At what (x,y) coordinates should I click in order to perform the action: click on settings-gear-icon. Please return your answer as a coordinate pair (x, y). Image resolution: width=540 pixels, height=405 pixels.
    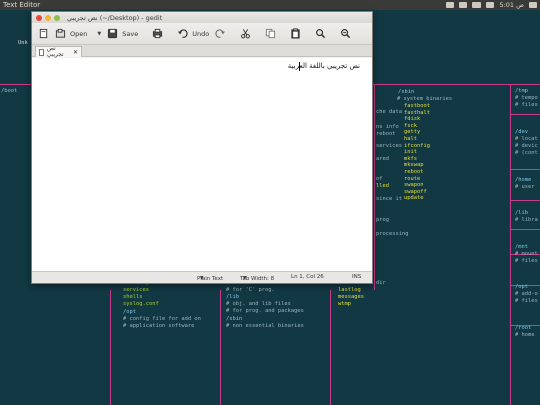
    Looking at the image, I should click on (533, 5).